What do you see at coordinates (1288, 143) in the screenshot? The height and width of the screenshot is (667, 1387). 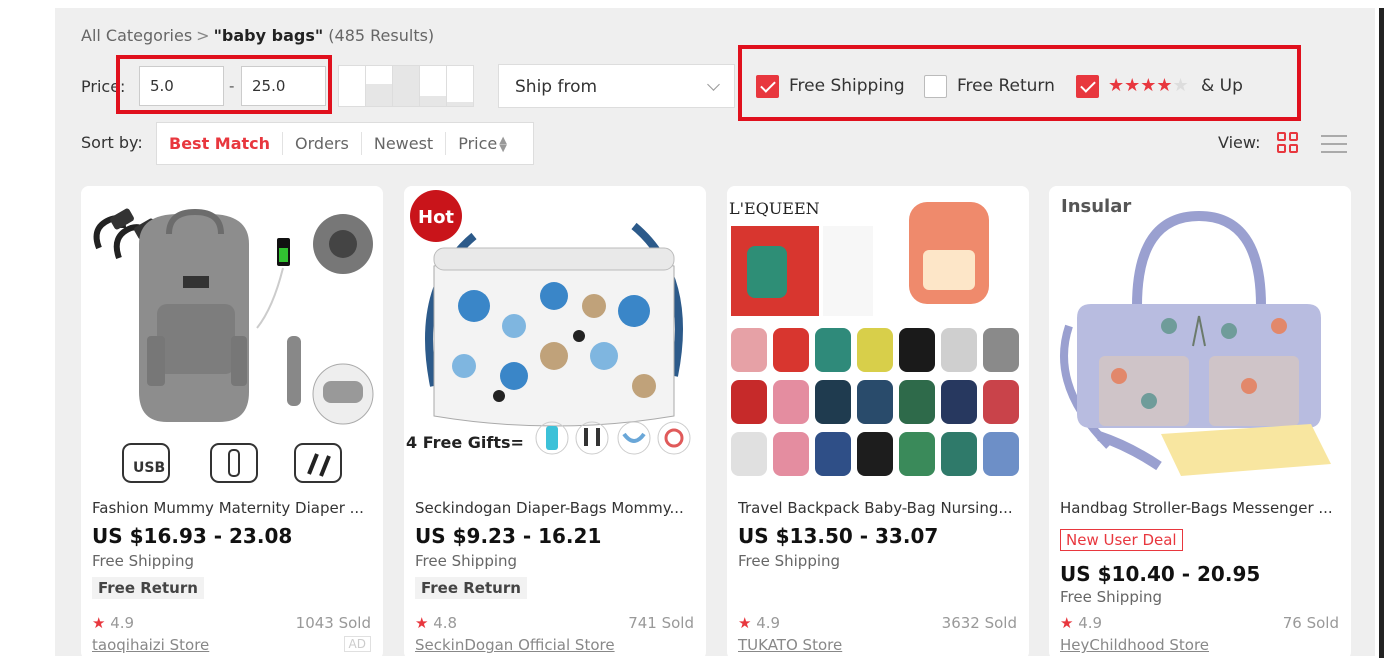 I see `grid-view-icon` at bounding box center [1288, 143].